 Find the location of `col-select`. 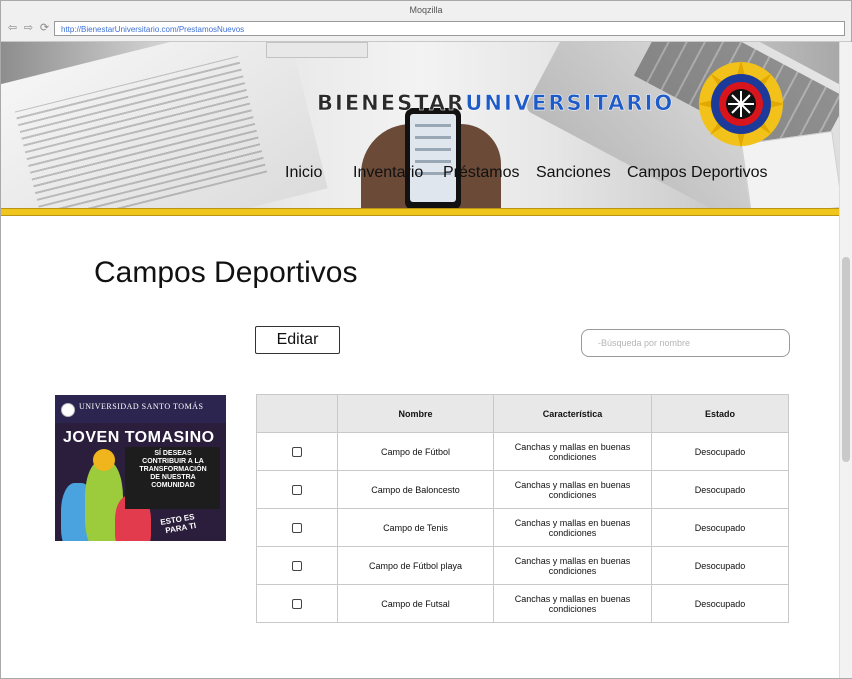

col-select is located at coordinates (297, 413).